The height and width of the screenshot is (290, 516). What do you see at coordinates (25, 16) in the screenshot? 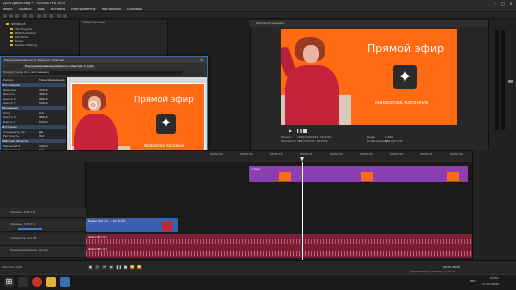
I see `render-icon` at bounding box center [25, 16].